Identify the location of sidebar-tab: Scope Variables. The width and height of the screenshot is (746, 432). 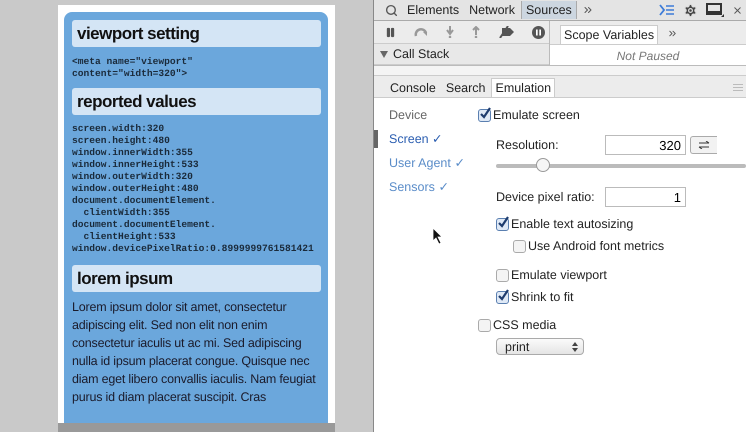
(609, 34).